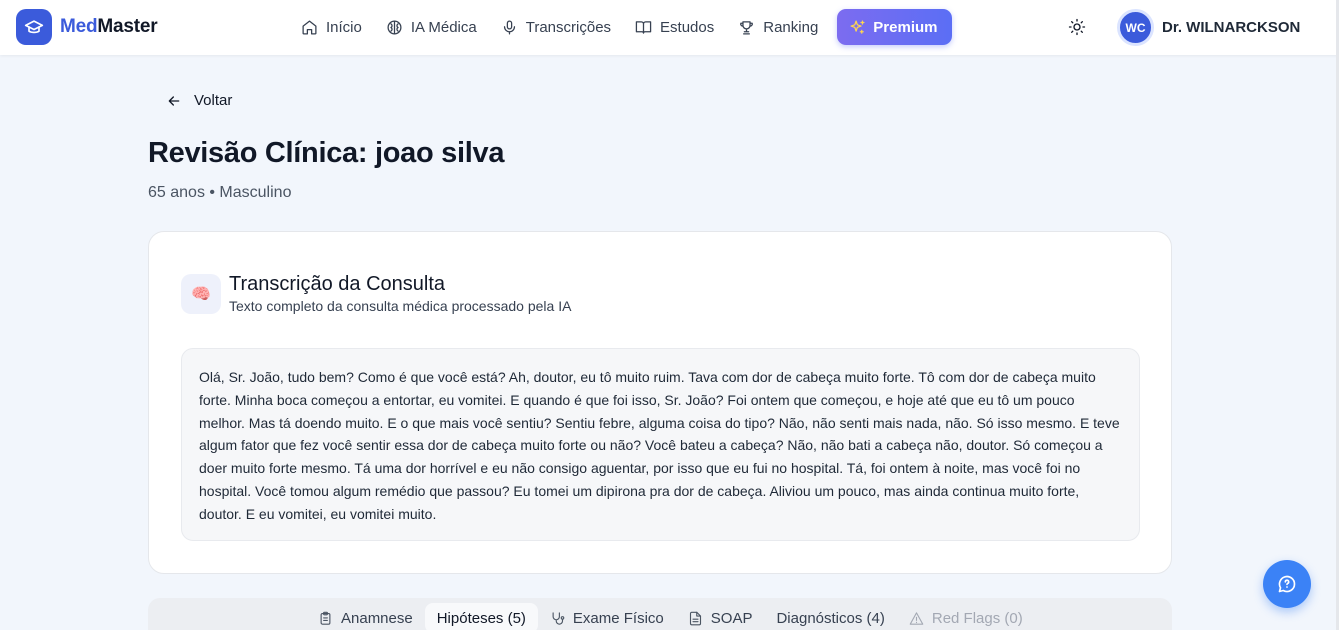 The image size is (1339, 630). Describe the element at coordinates (1135, 27) in the screenshot. I see `avatar: WC` at that location.